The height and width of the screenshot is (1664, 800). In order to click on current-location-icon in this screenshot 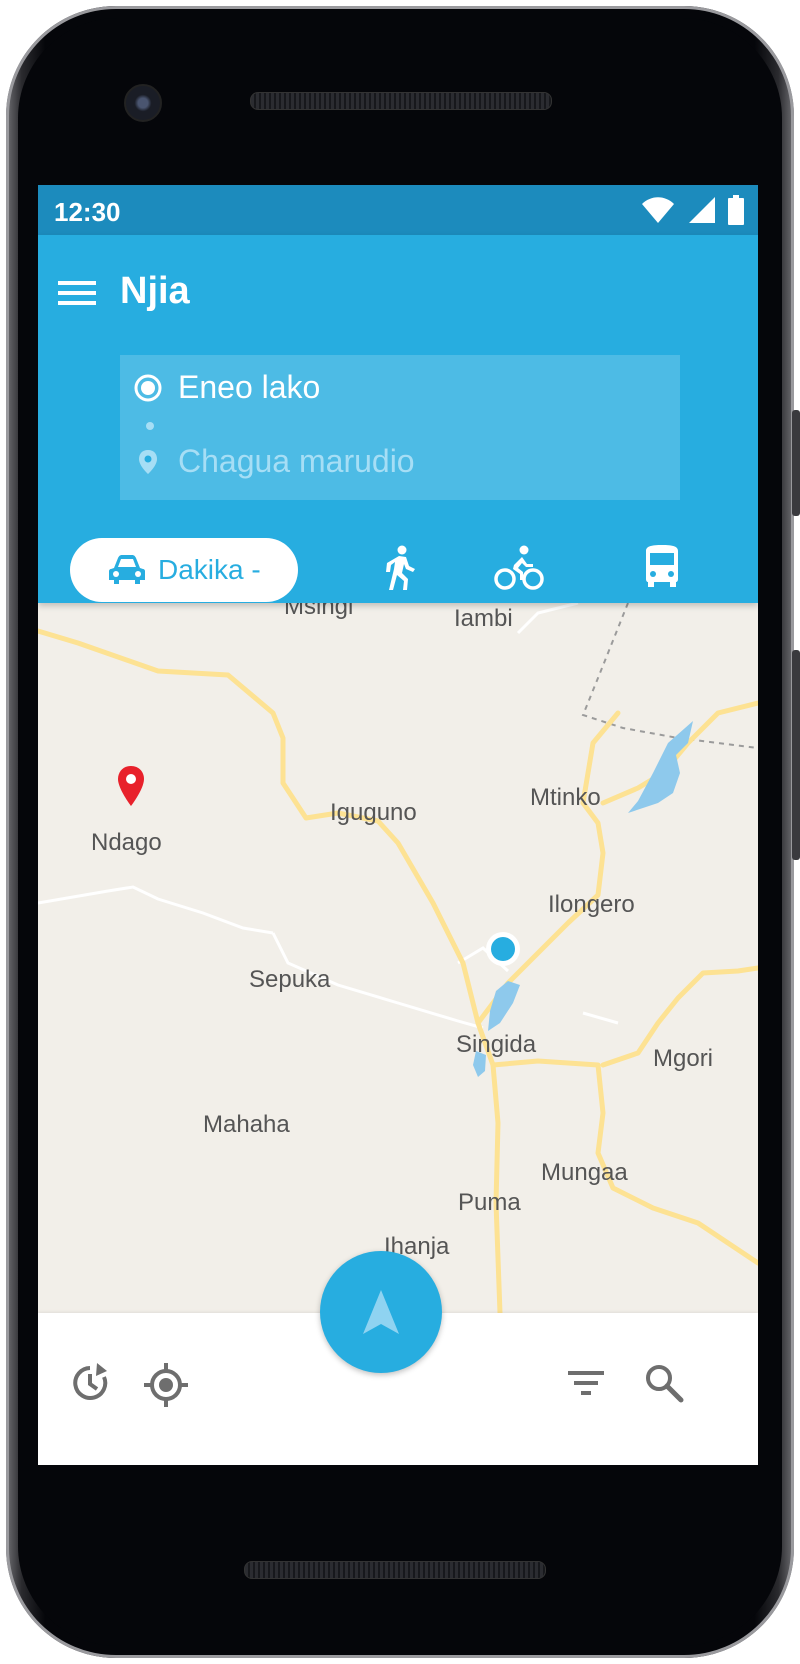, I will do `click(503, 949)`.